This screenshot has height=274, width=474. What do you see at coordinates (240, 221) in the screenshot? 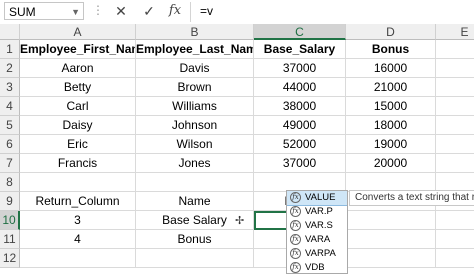
I see `cursor-icon: ✢` at bounding box center [240, 221].